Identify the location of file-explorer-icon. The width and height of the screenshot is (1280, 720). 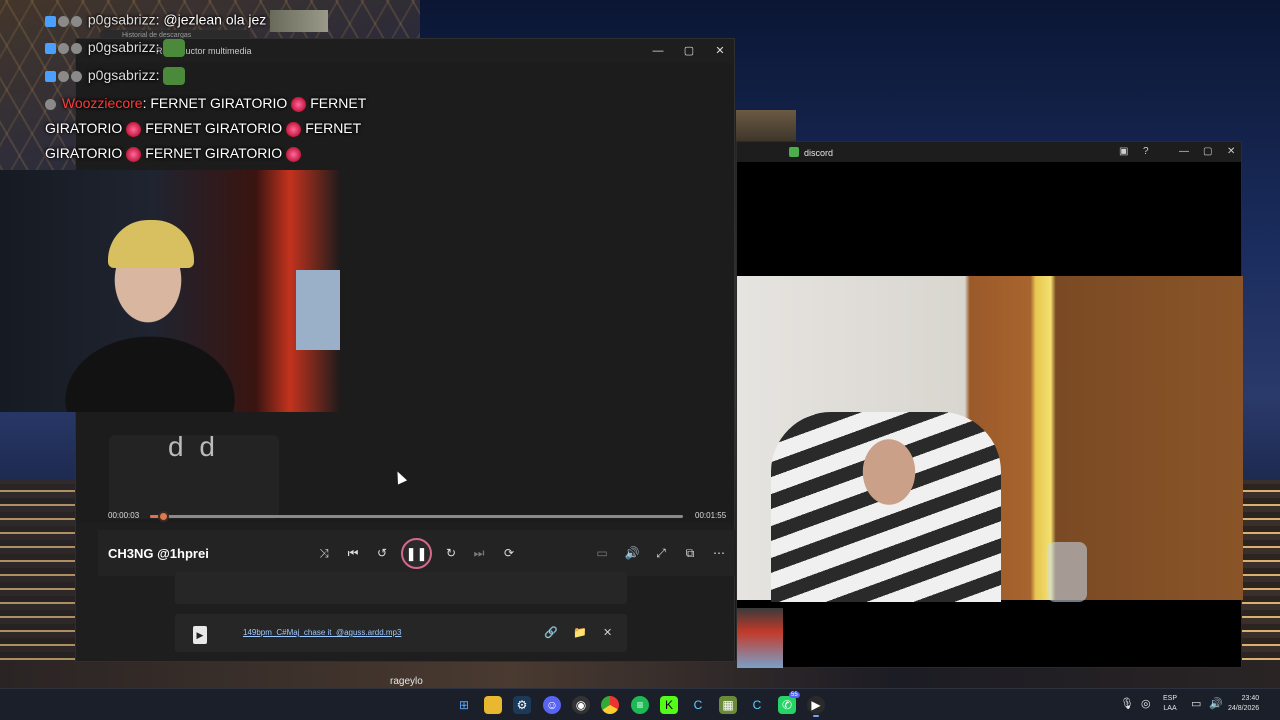
(493, 705).